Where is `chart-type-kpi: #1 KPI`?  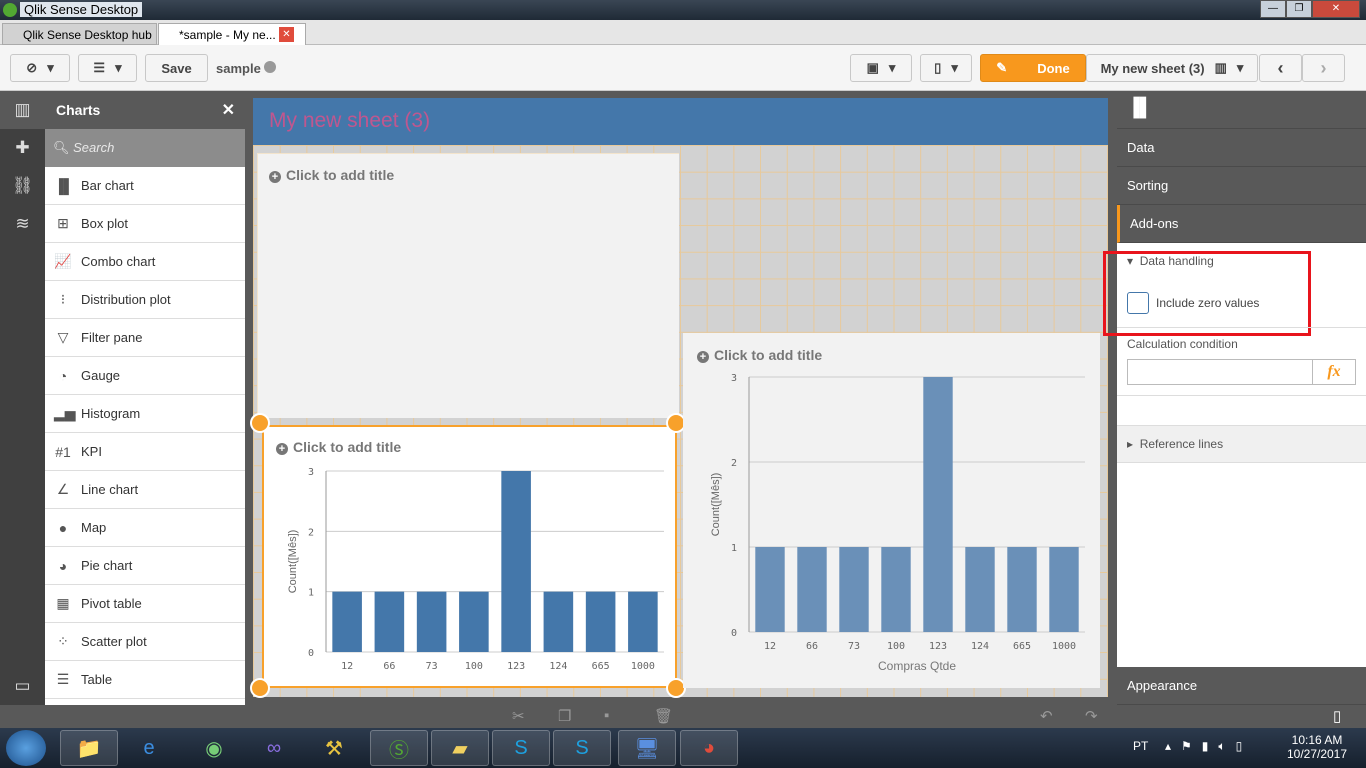 chart-type-kpi: #1 KPI is located at coordinates (145, 452).